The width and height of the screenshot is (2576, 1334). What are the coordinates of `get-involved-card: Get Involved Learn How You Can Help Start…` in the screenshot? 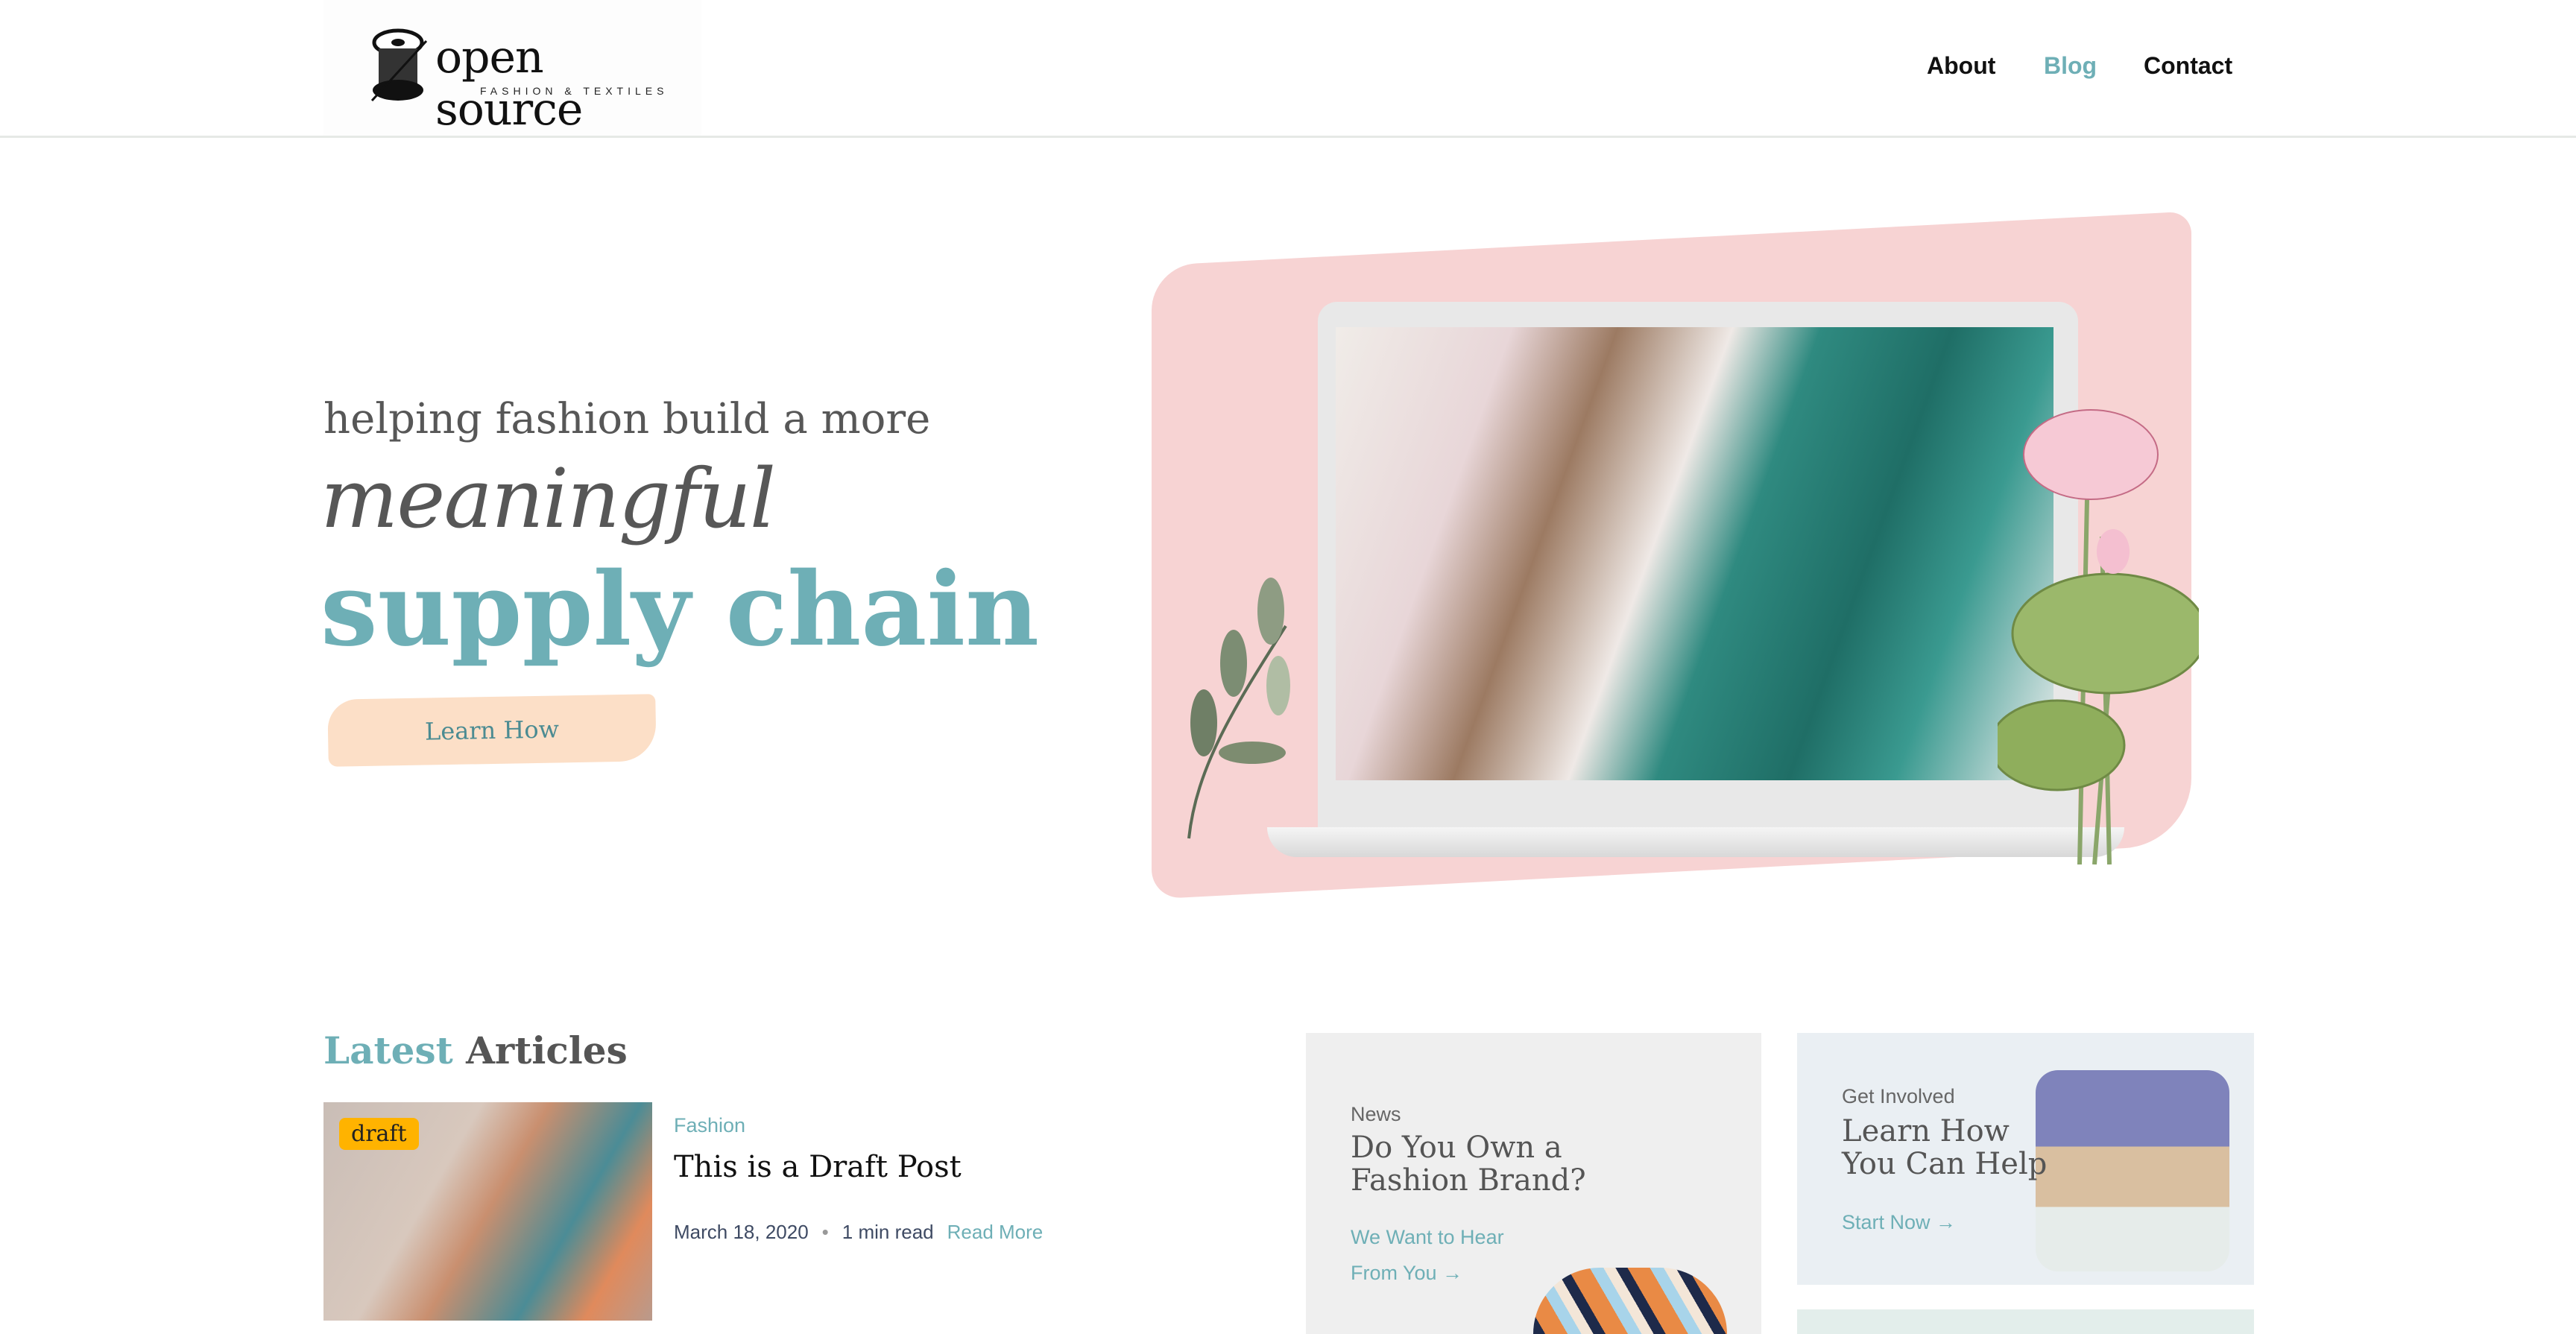 It's located at (2025, 1159).